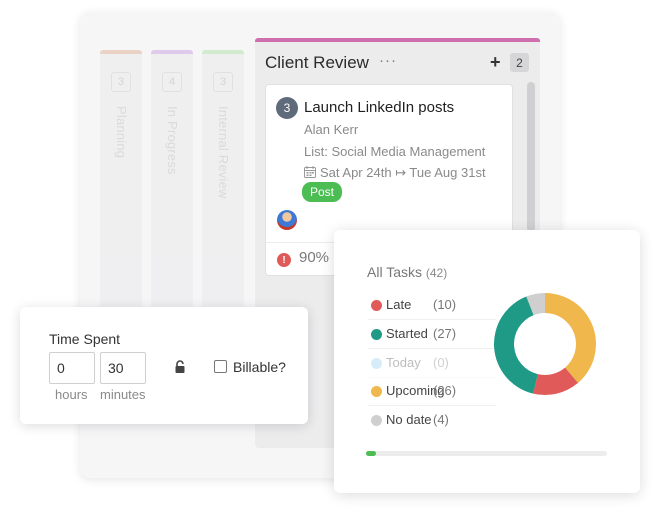 This screenshot has width=660, height=524. I want to click on tasks-donut-chart, so click(545, 344).